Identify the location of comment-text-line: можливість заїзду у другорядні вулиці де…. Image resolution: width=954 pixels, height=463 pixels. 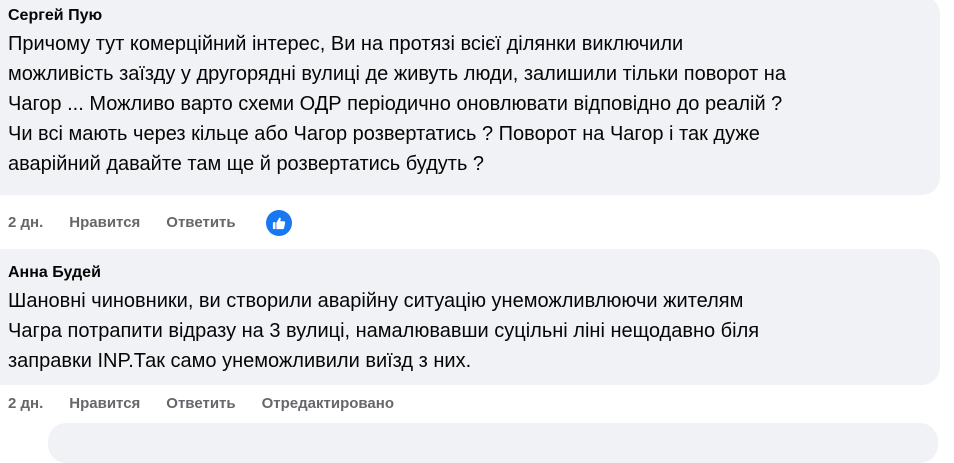
(397, 74).